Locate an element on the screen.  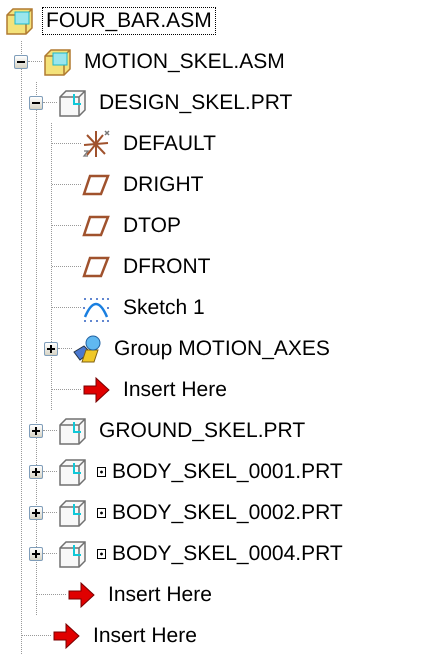
tree-item: DESIGN_SKEL.PRT is located at coordinates (195, 102).